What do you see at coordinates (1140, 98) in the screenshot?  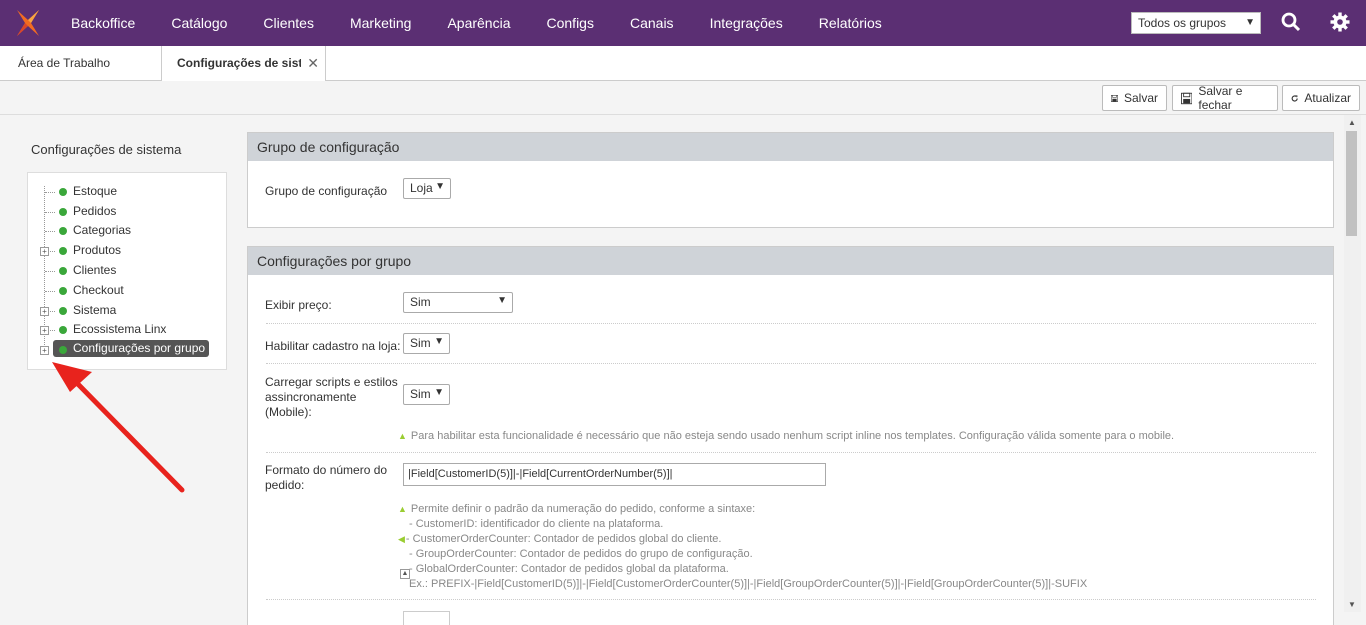 I see `save-label: Salvar` at bounding box center [1140, 98].